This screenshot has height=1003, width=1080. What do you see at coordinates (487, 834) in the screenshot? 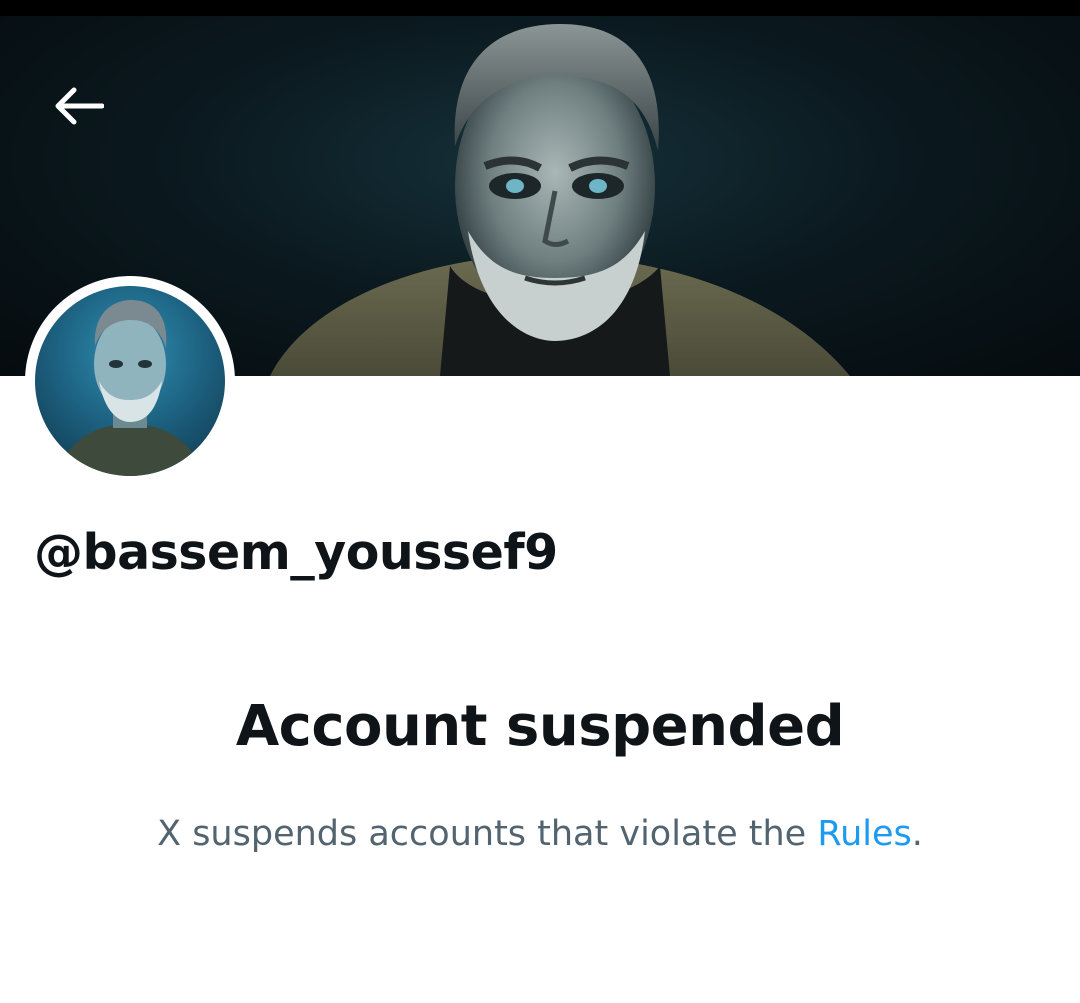
I see `suspended-message-text: X suspends accounts that violate the` at bounding box center [487, 834].